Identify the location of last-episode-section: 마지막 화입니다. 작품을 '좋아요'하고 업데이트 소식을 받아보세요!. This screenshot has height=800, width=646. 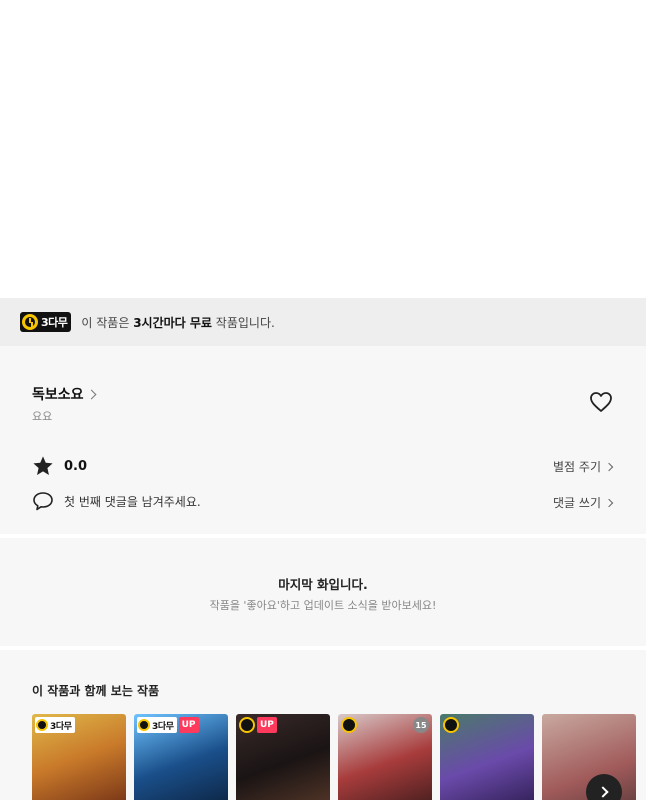
(323, 592).